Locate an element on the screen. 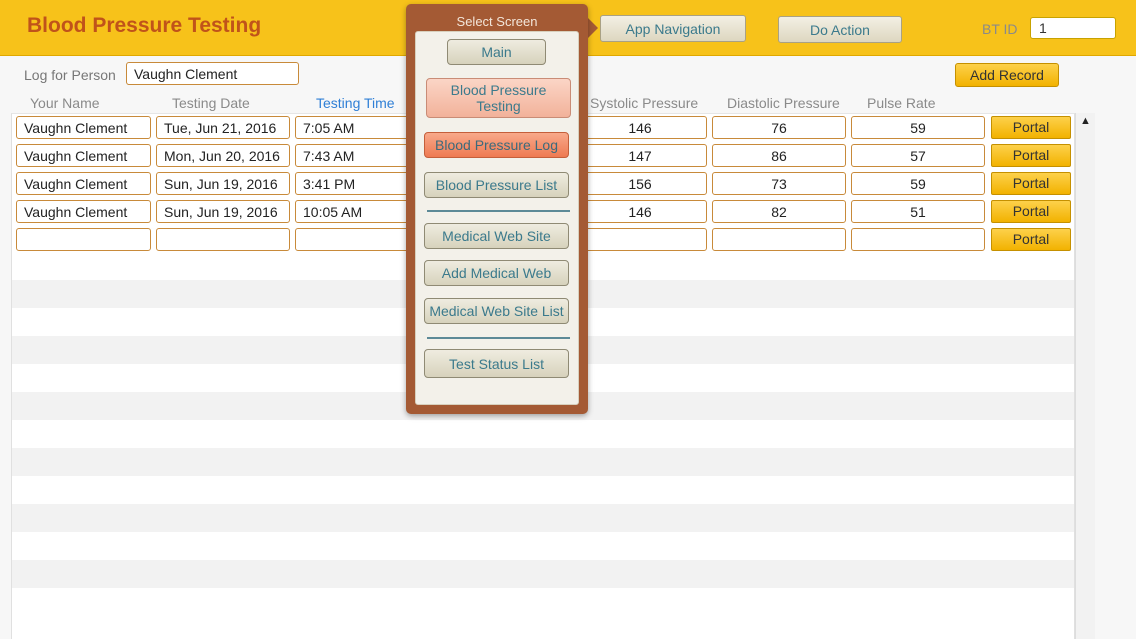  add-record-button: Add Record is located at coordinates (1007, 75).